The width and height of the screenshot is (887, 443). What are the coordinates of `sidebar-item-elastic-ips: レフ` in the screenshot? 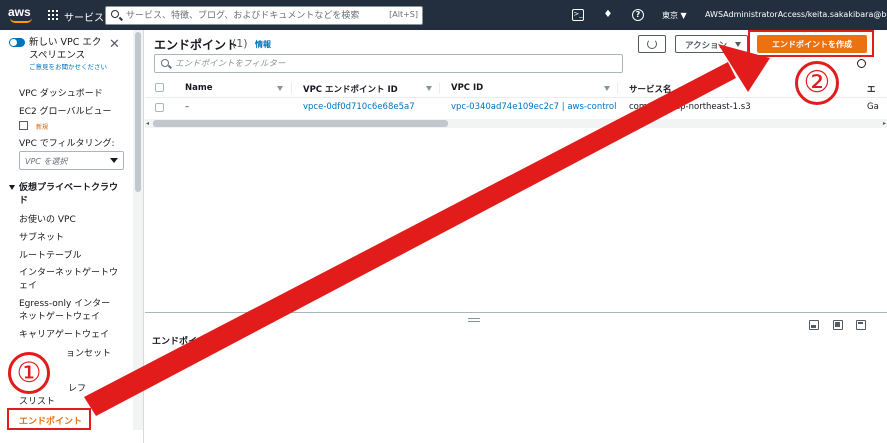 It's located at (77, 389).